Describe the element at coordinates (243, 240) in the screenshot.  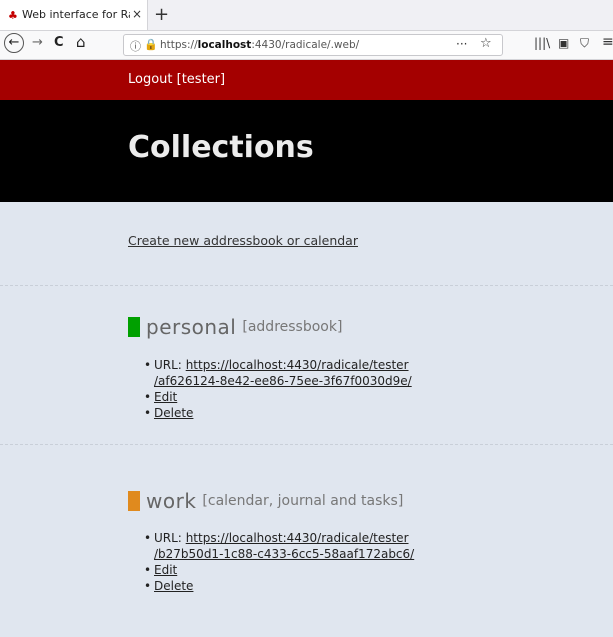
I see `create-collection-link: Create new addressbook or calendar` at that location.